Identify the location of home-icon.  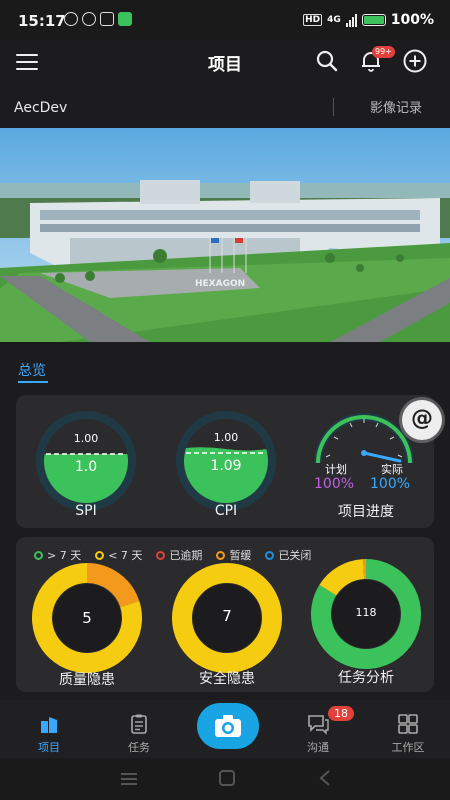
(227, 778).